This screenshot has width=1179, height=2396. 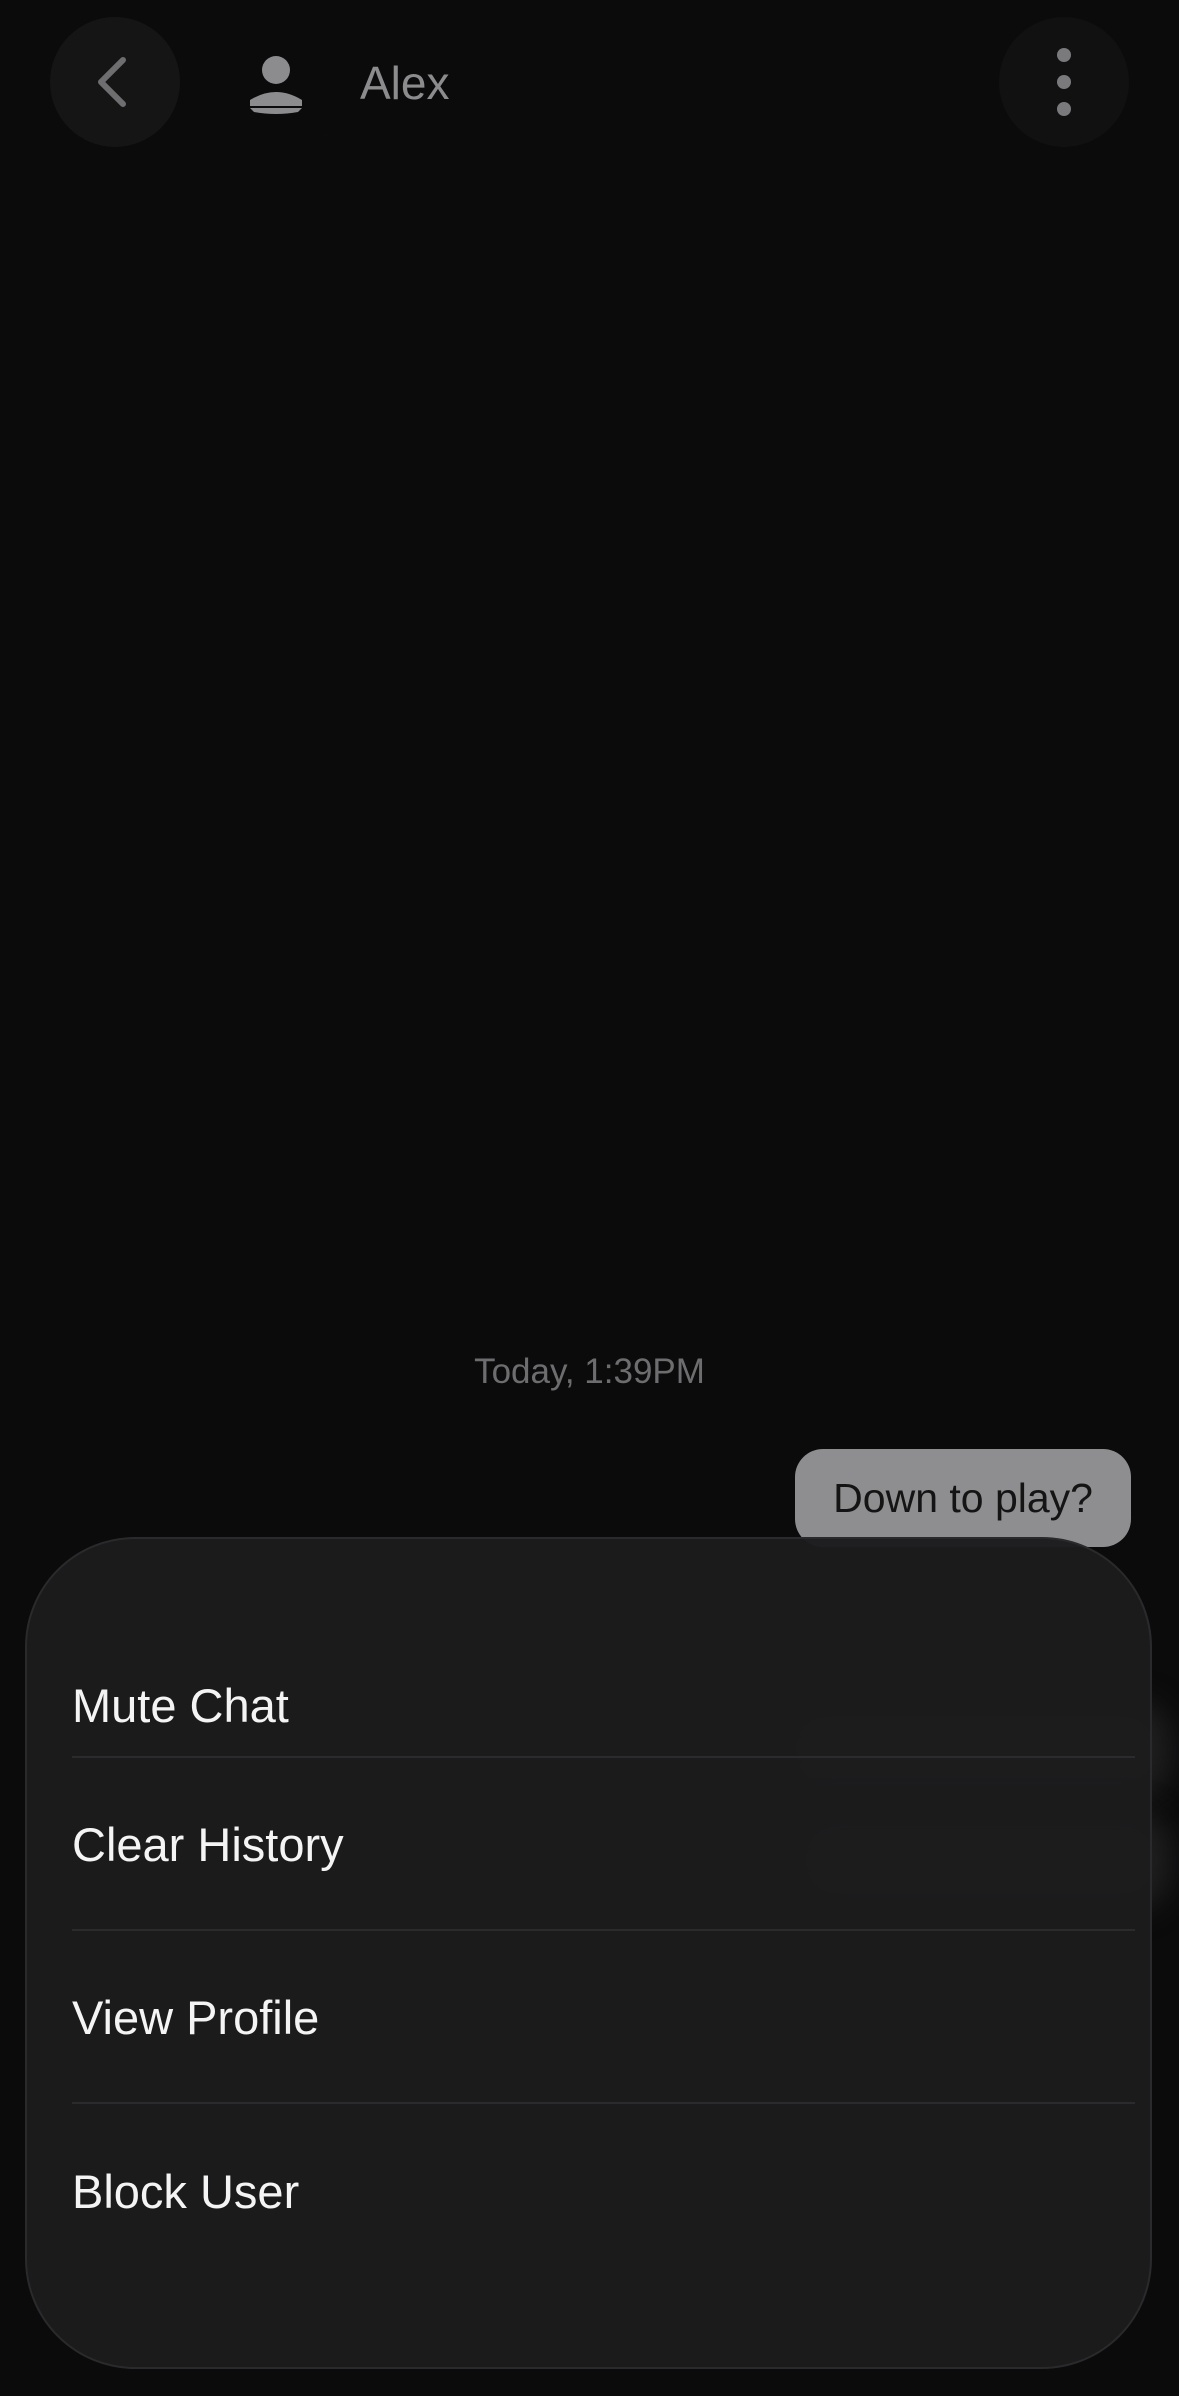 I want to click on option-label: View Profile, so click(x=196, y=2017).